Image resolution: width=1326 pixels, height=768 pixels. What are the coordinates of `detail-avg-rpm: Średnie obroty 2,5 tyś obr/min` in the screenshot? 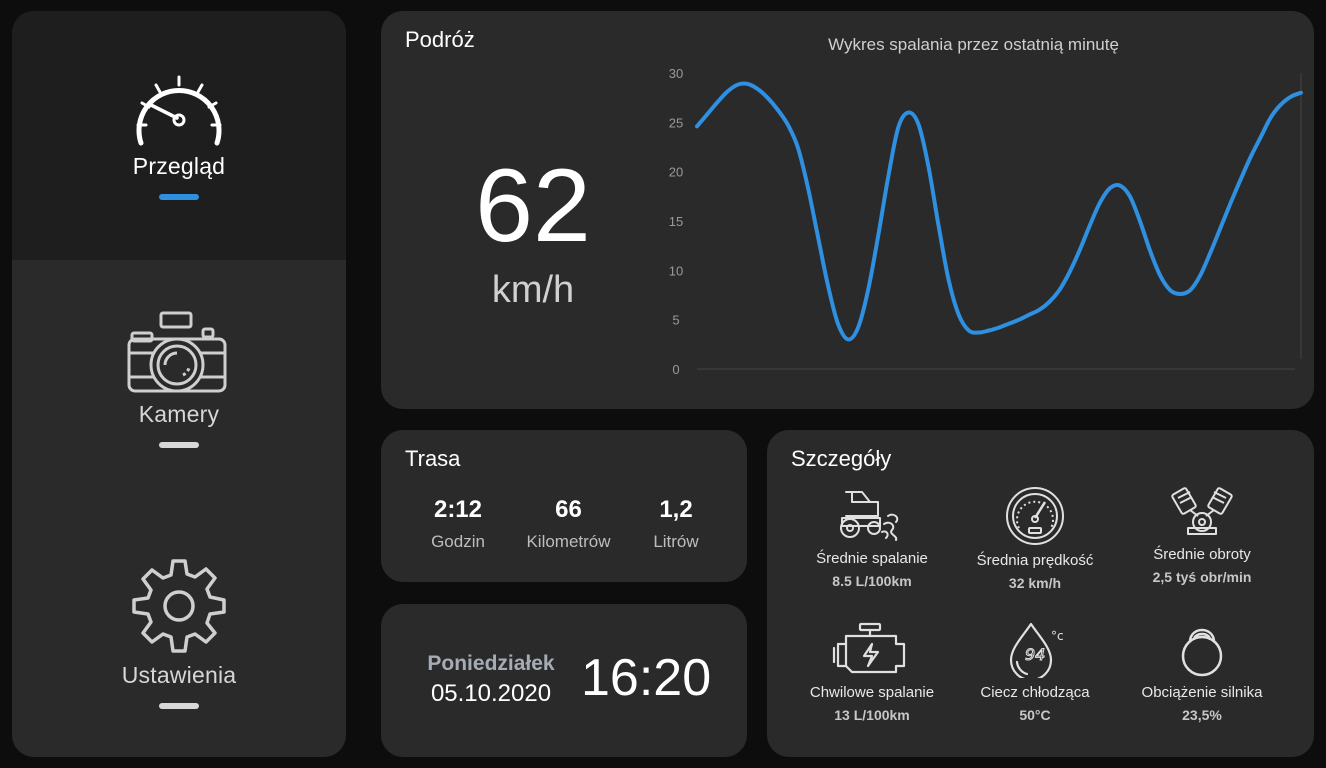 It's located at (1202, 534).